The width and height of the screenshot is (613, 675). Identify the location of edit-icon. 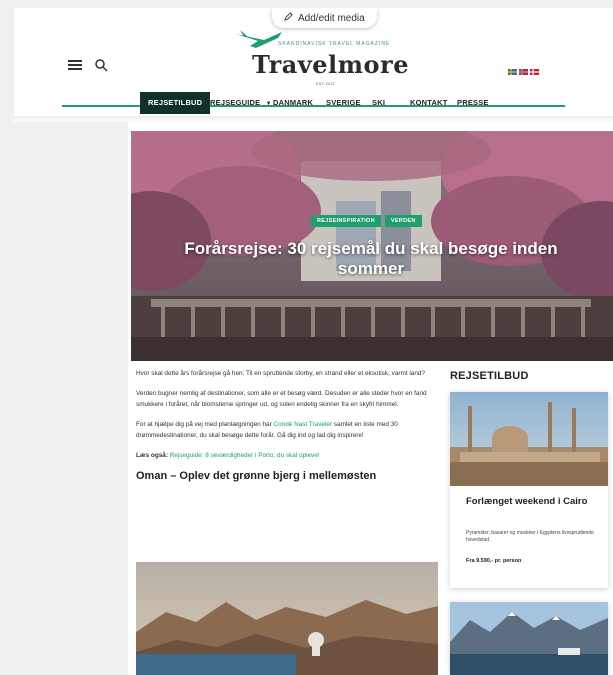
(288, 18).